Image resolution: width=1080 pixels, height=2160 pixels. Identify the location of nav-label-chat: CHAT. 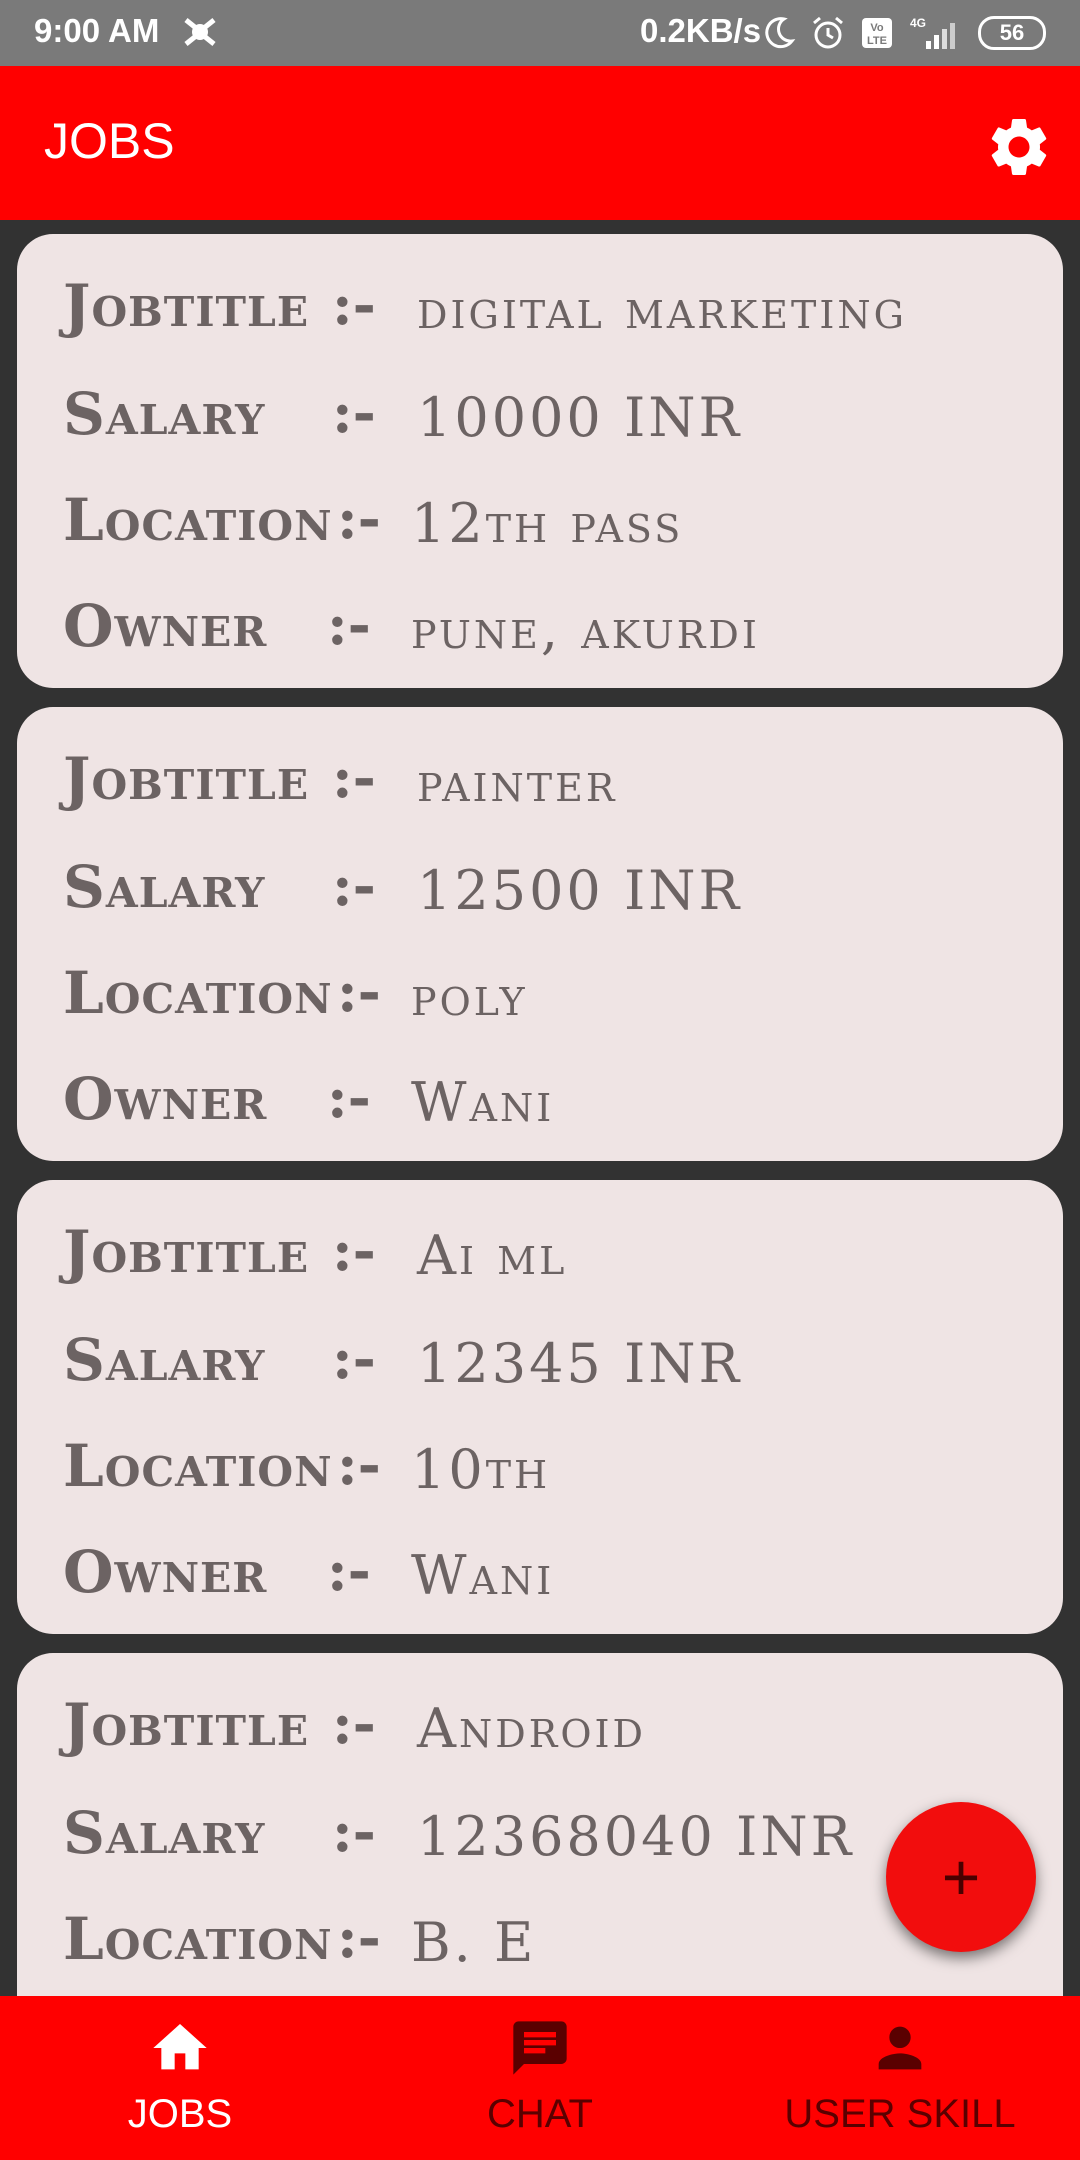
(540, 2114).